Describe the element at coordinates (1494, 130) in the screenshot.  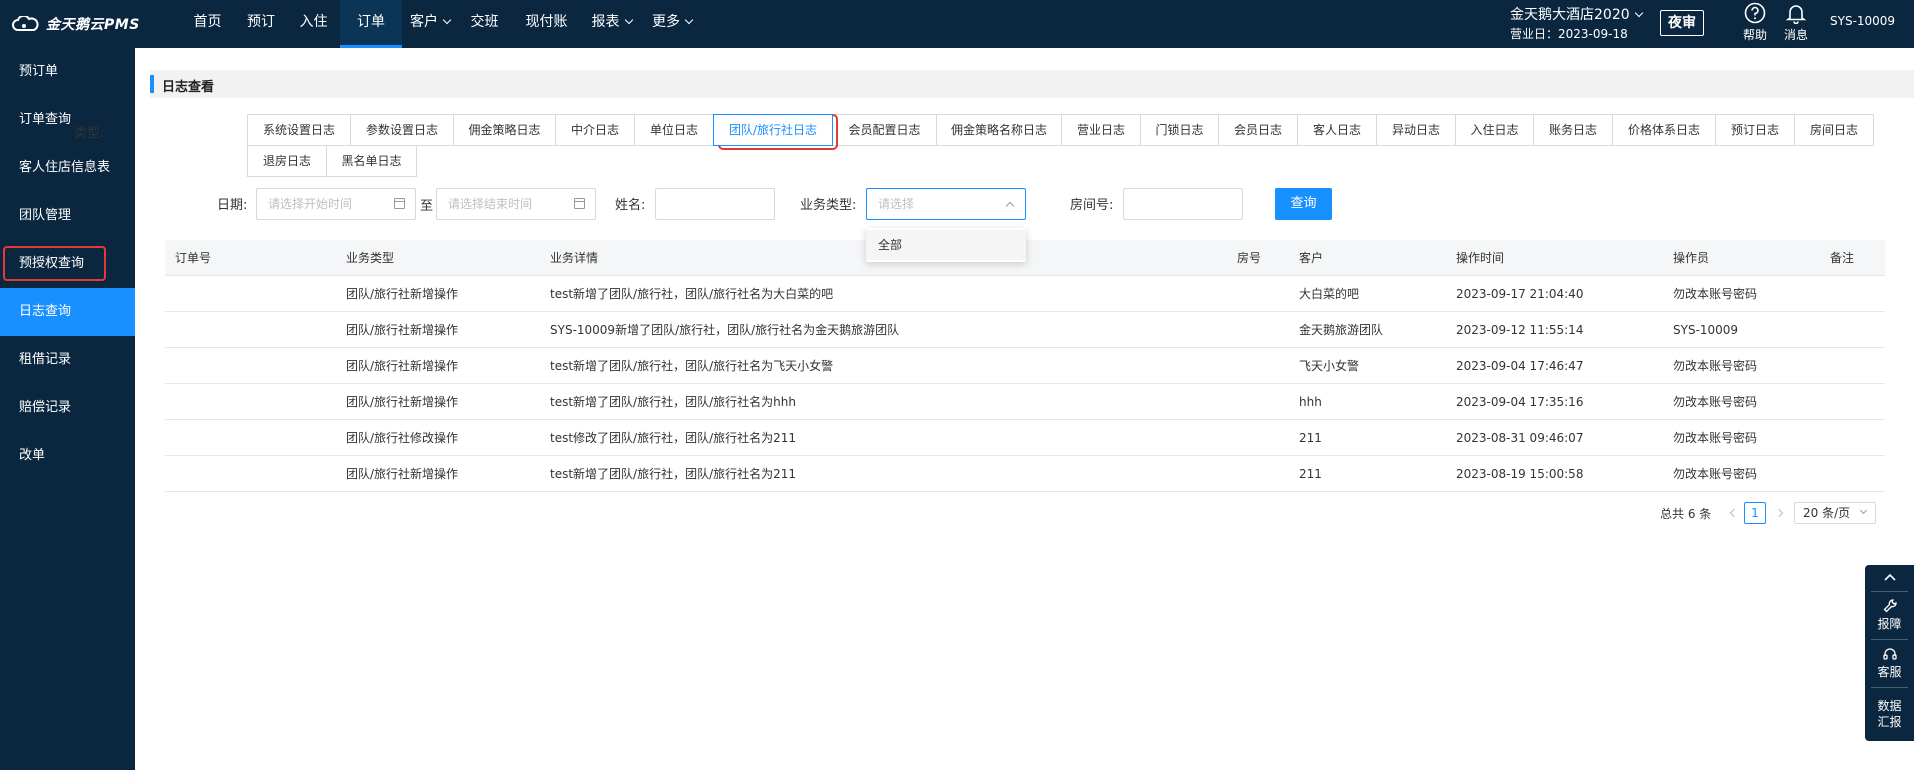
I see `log-type-tab: 入住日志` at that location.